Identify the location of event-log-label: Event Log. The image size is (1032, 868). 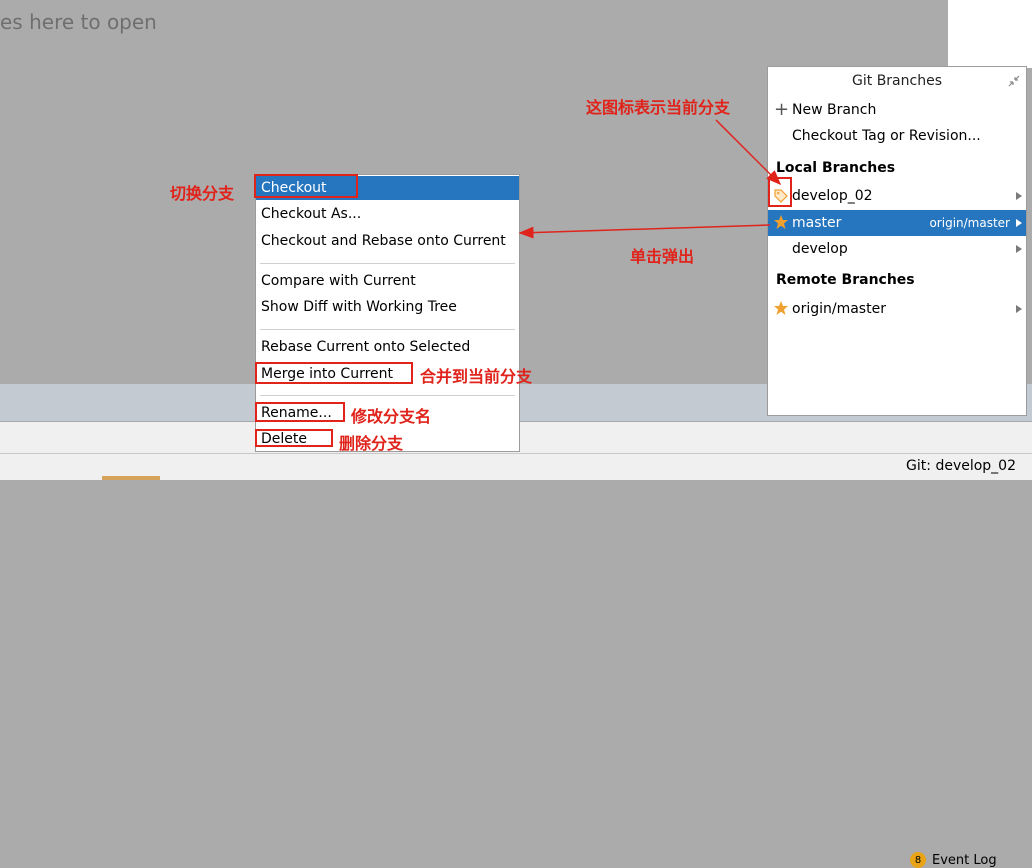
(964, 860).